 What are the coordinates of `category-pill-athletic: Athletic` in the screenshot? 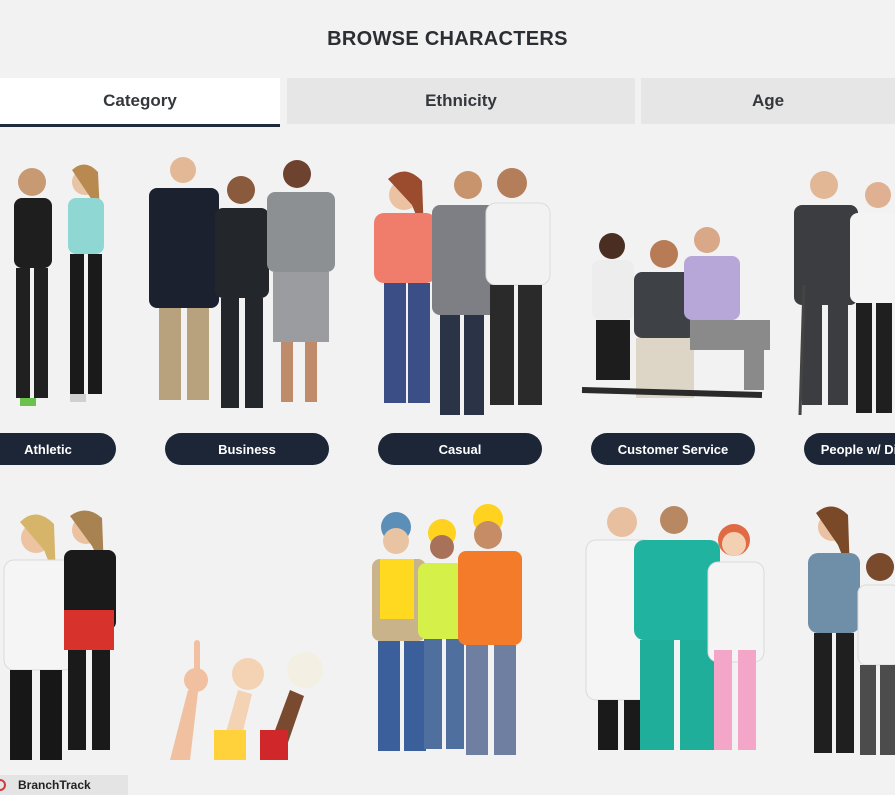 It's located at (58, 449).